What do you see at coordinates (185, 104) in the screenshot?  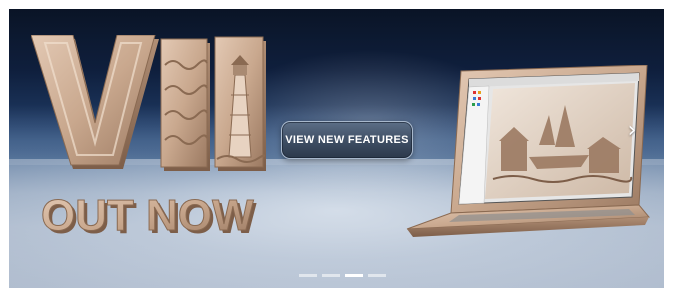 I see `letter-i-wave-relief` at bounding box center [185, 104].